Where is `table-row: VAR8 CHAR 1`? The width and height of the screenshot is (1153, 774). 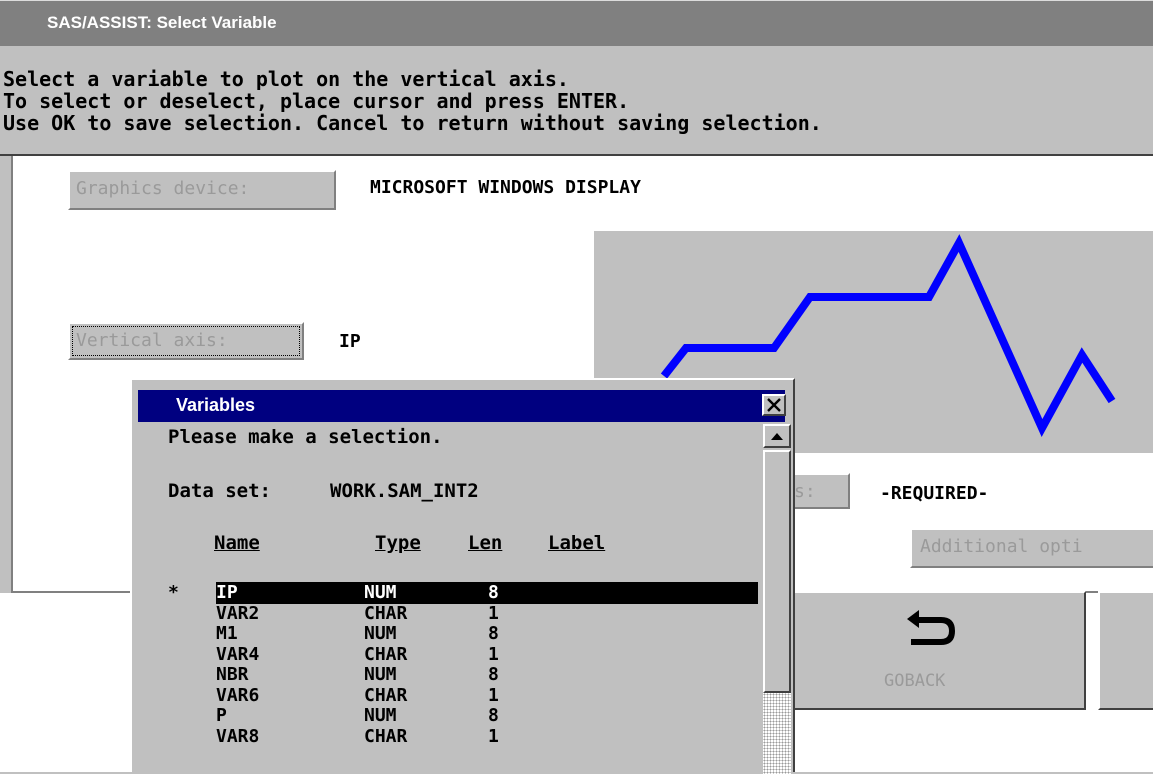 table-row: VAR8 CHAR 1 is located at coordinates (448, 737).